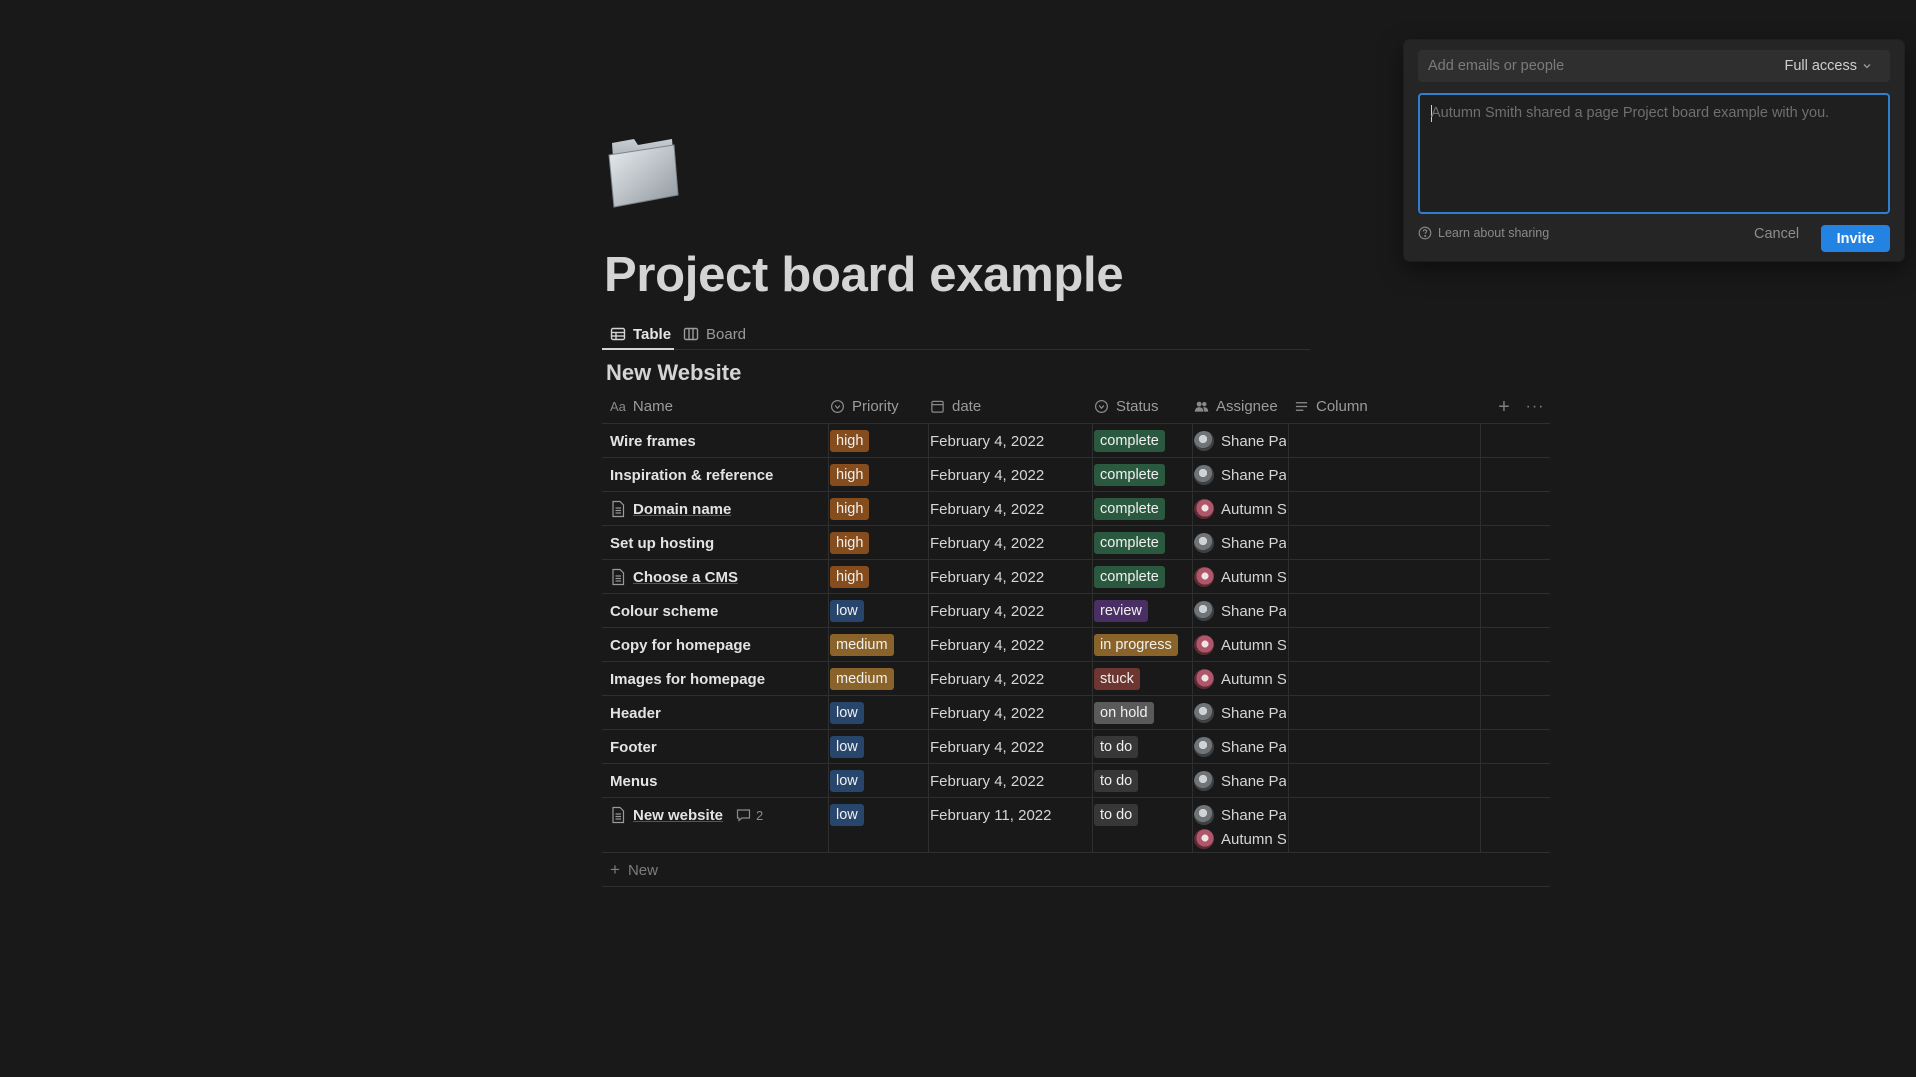 The height and width of the screenshot is (1077, 1916). Describe the element at coordinates (715, 747) in the screenshot. I see `name-cell: Footer` at that location.